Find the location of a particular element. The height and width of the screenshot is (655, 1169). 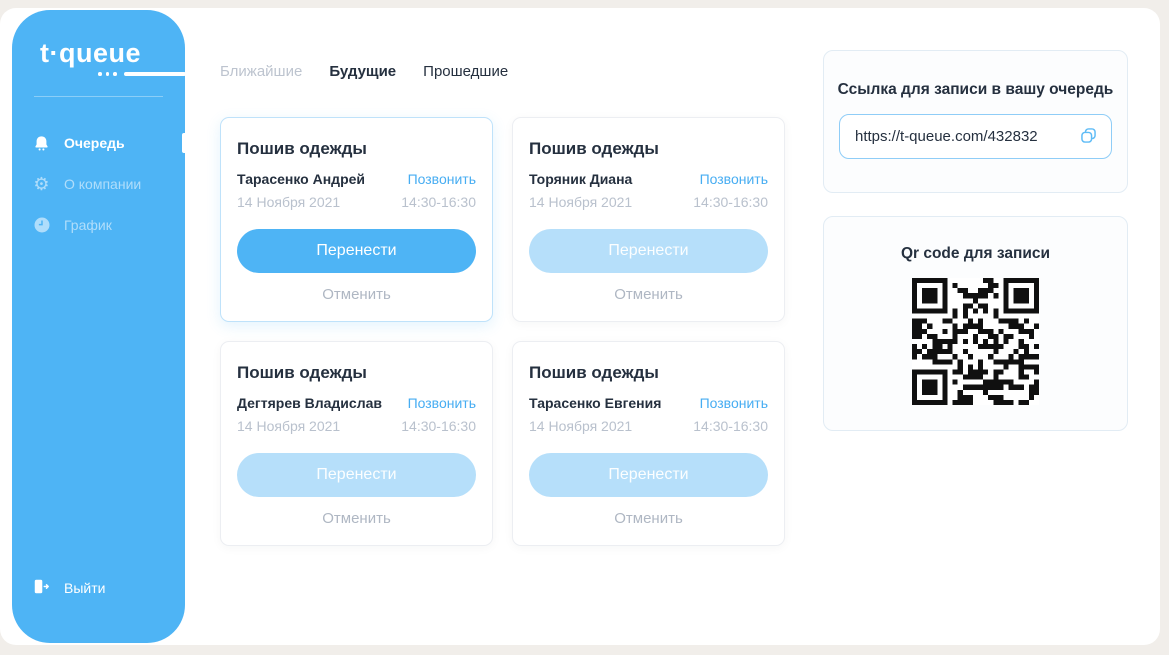

logo: t·queue is located at coordinates (99, 43).